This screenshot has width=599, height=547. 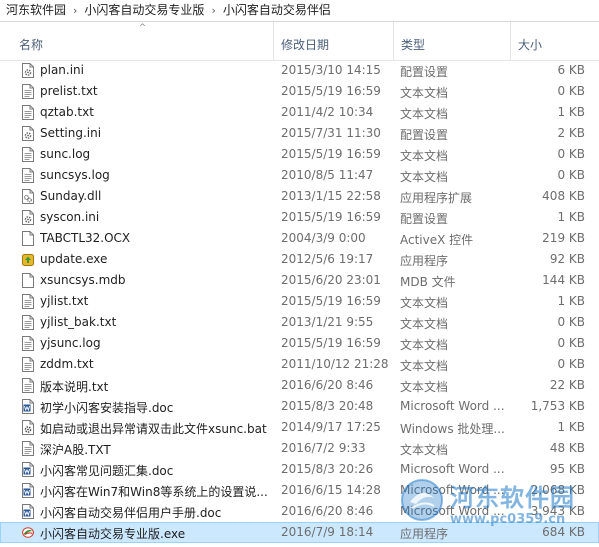 What do you see at coordinates (28, 259) in the screenshot?
I see `update-exe-icon` at bounding box center [28, 259].